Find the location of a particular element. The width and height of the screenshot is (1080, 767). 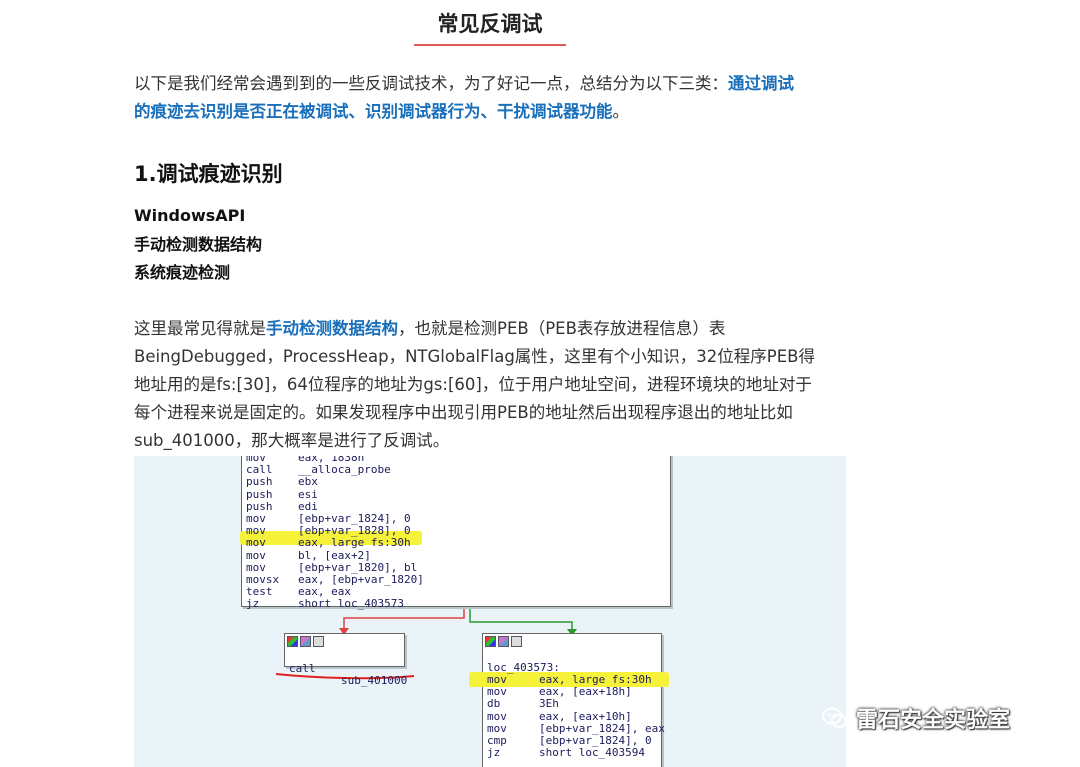

section-items: WindowsAPI 手动检测数据结构 系统痕迹检测 is located at coordinates (198, 245).